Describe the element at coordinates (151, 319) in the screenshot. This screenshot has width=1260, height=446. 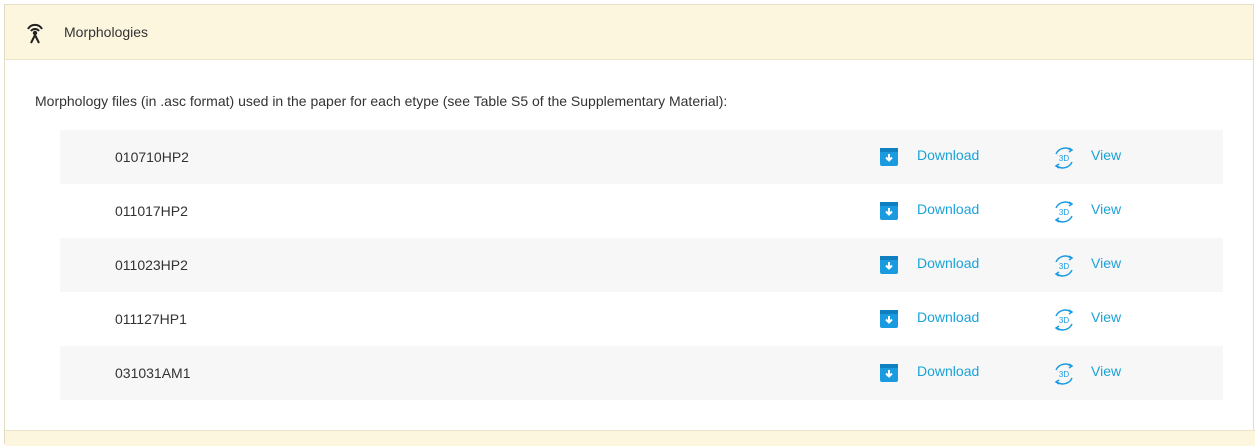
I see `morphology-name: 011127HP1` at that location.